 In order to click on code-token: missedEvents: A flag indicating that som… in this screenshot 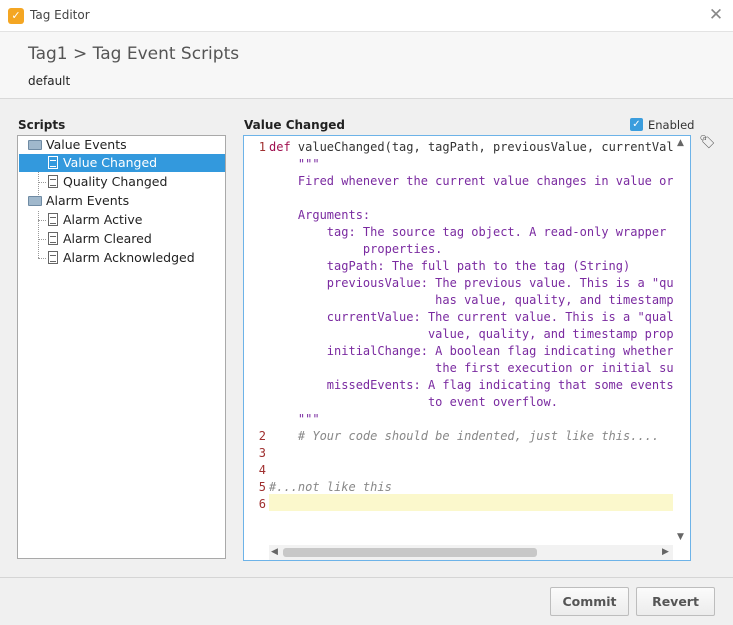, I will do `click(479, 385)`.